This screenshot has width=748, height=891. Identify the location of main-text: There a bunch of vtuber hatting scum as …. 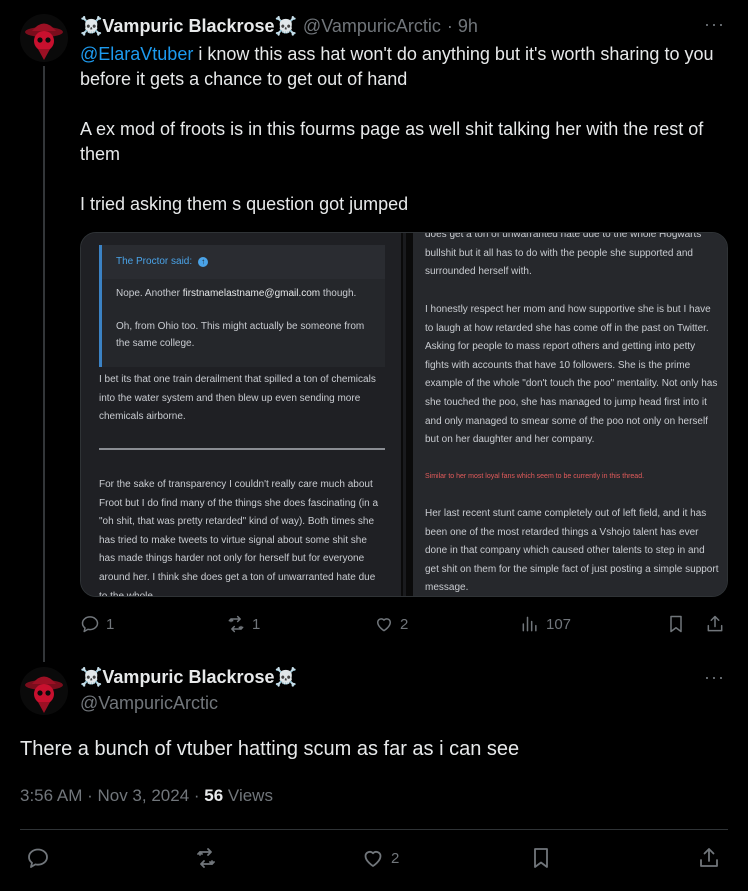
(270, 749).